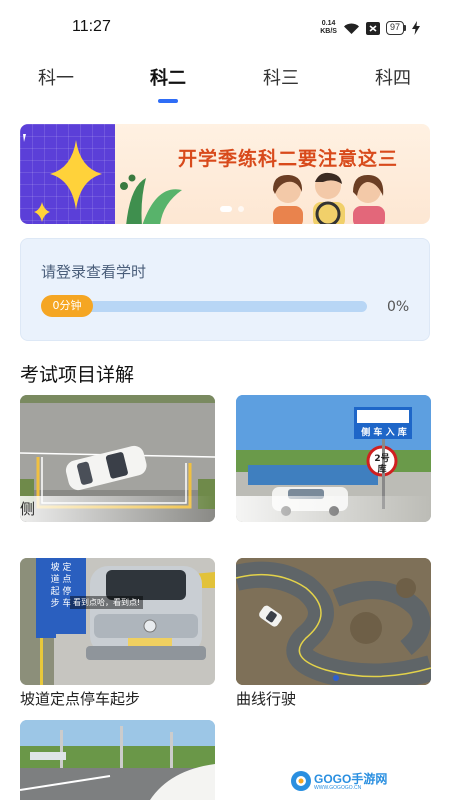 This screenshot has height=800, width=450. I want to click on tab-ke-si: 科四, so click(393, 77).